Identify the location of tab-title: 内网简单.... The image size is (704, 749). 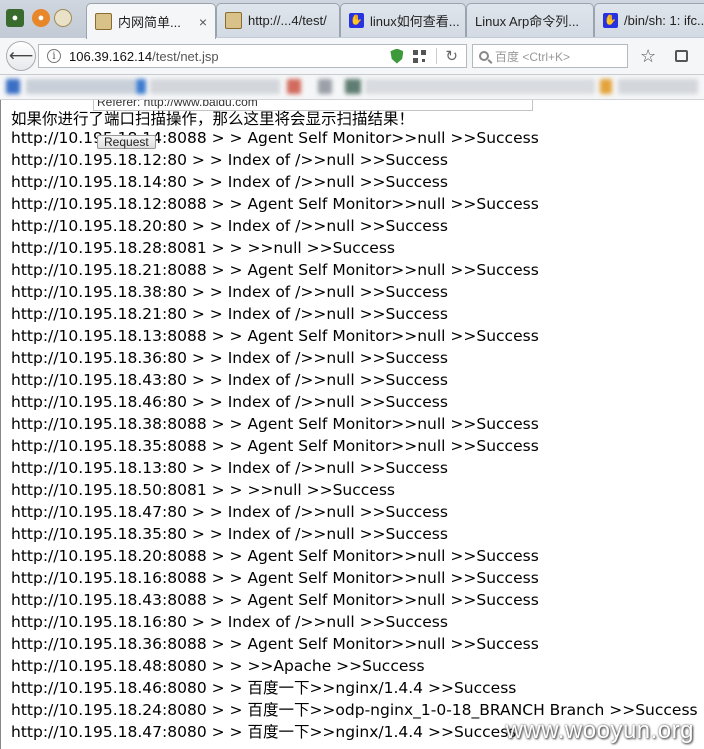
(149, 22).